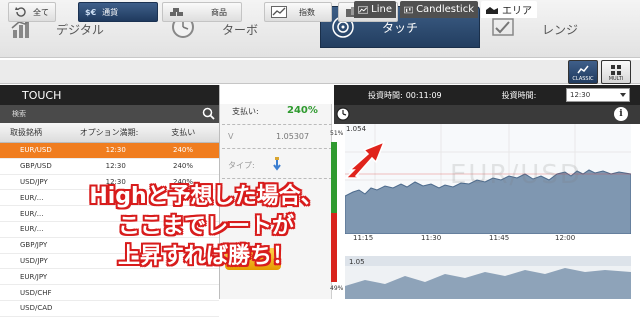  I want to click on search-icon, so click(208, 113).